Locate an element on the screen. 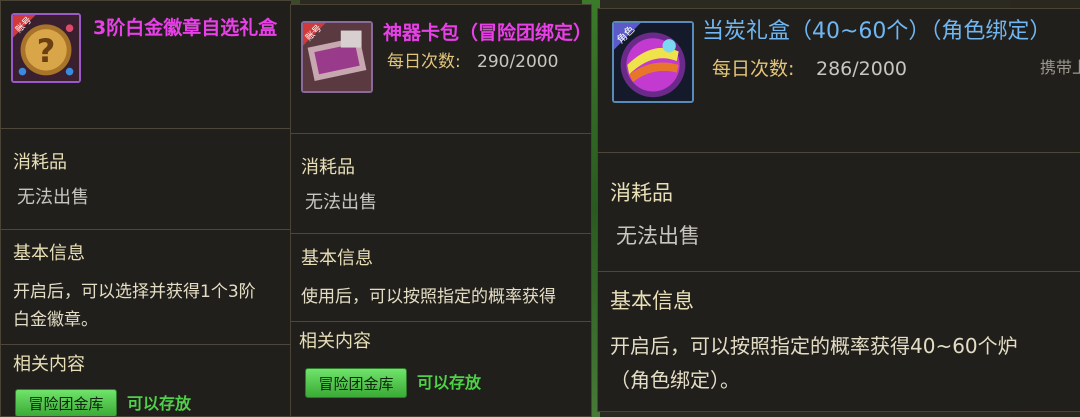  description-line-2: （角色绑定）。 is located at coordinates (675, 380).